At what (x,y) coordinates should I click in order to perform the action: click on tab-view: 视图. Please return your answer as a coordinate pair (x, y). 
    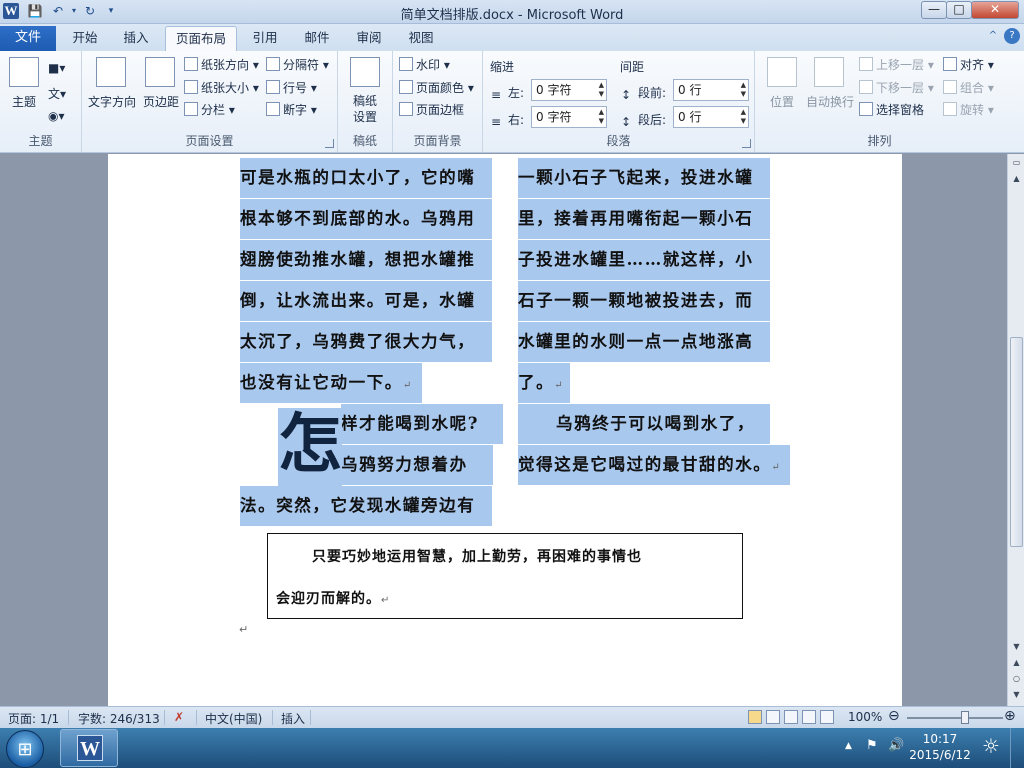
    Looking at the image, I should click on (421, 38).